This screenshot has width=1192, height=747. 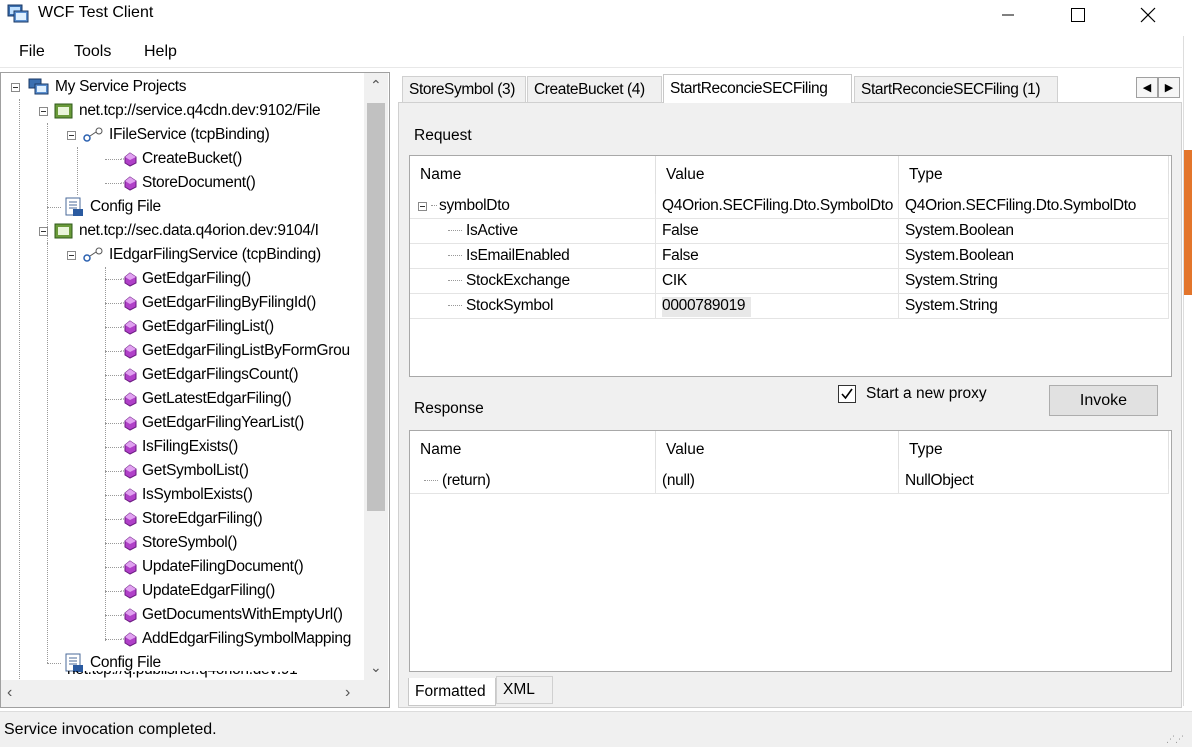 What do you see at coordinates (376, 85) in the screenshot?
I see `scroll-up-icon: ⌃` at bounding box center [376, 85].